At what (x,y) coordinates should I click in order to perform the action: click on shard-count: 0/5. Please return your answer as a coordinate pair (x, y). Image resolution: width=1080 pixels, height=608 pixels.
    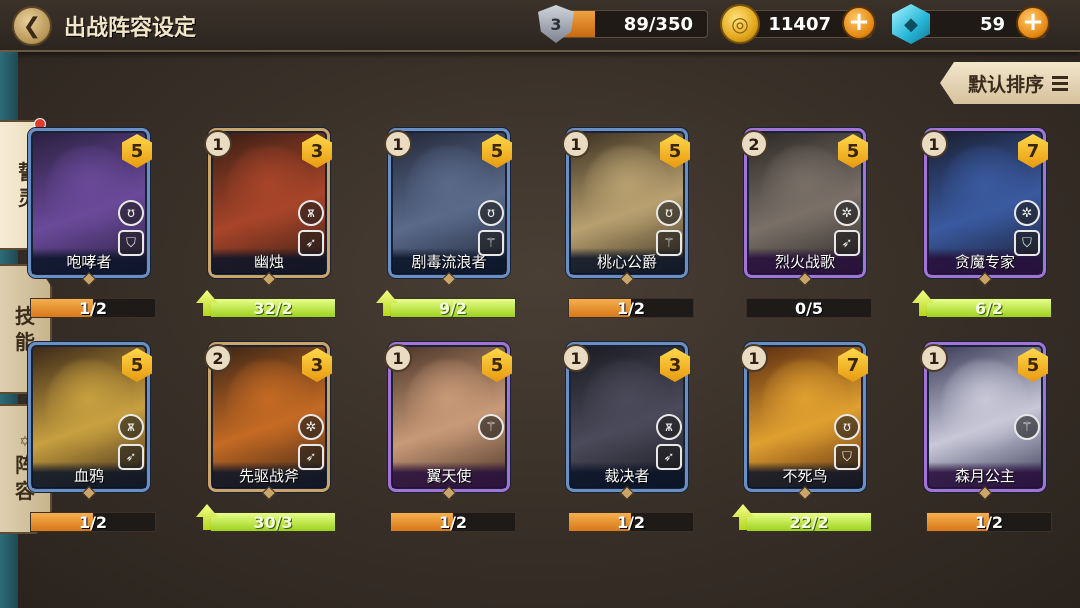
    Looking at the image, I should click on (809, 308).